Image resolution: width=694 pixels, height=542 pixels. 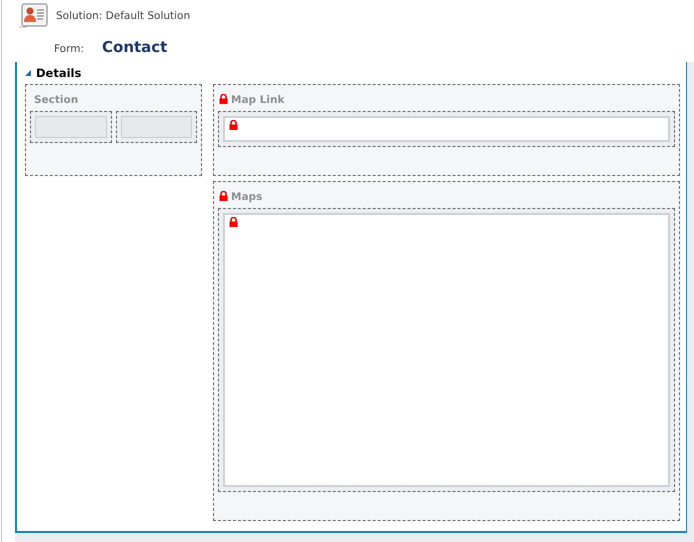 What do you see at coordinates (69, 49) in the screenshot?
I see `form-label: Form:` at bounding box center [69, 49].